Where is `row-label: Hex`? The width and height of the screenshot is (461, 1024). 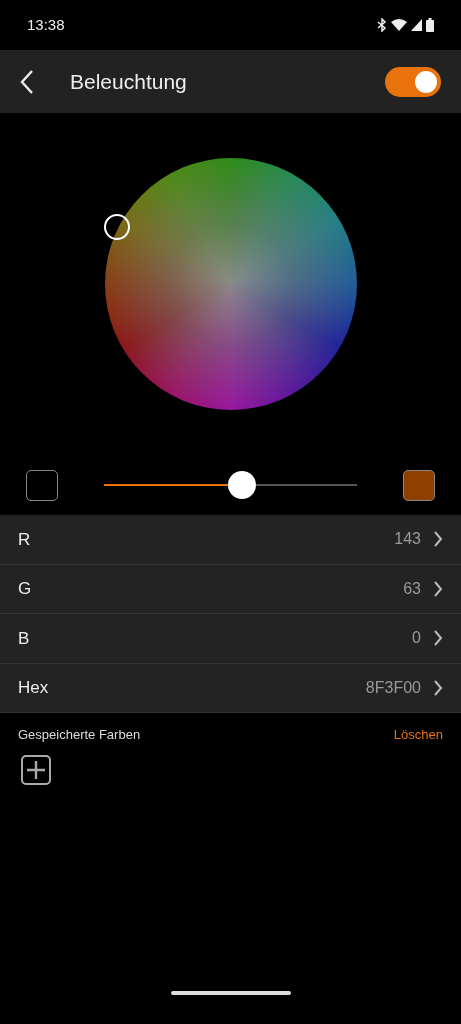
row-label: Hex is located at coordinates (34, 688).